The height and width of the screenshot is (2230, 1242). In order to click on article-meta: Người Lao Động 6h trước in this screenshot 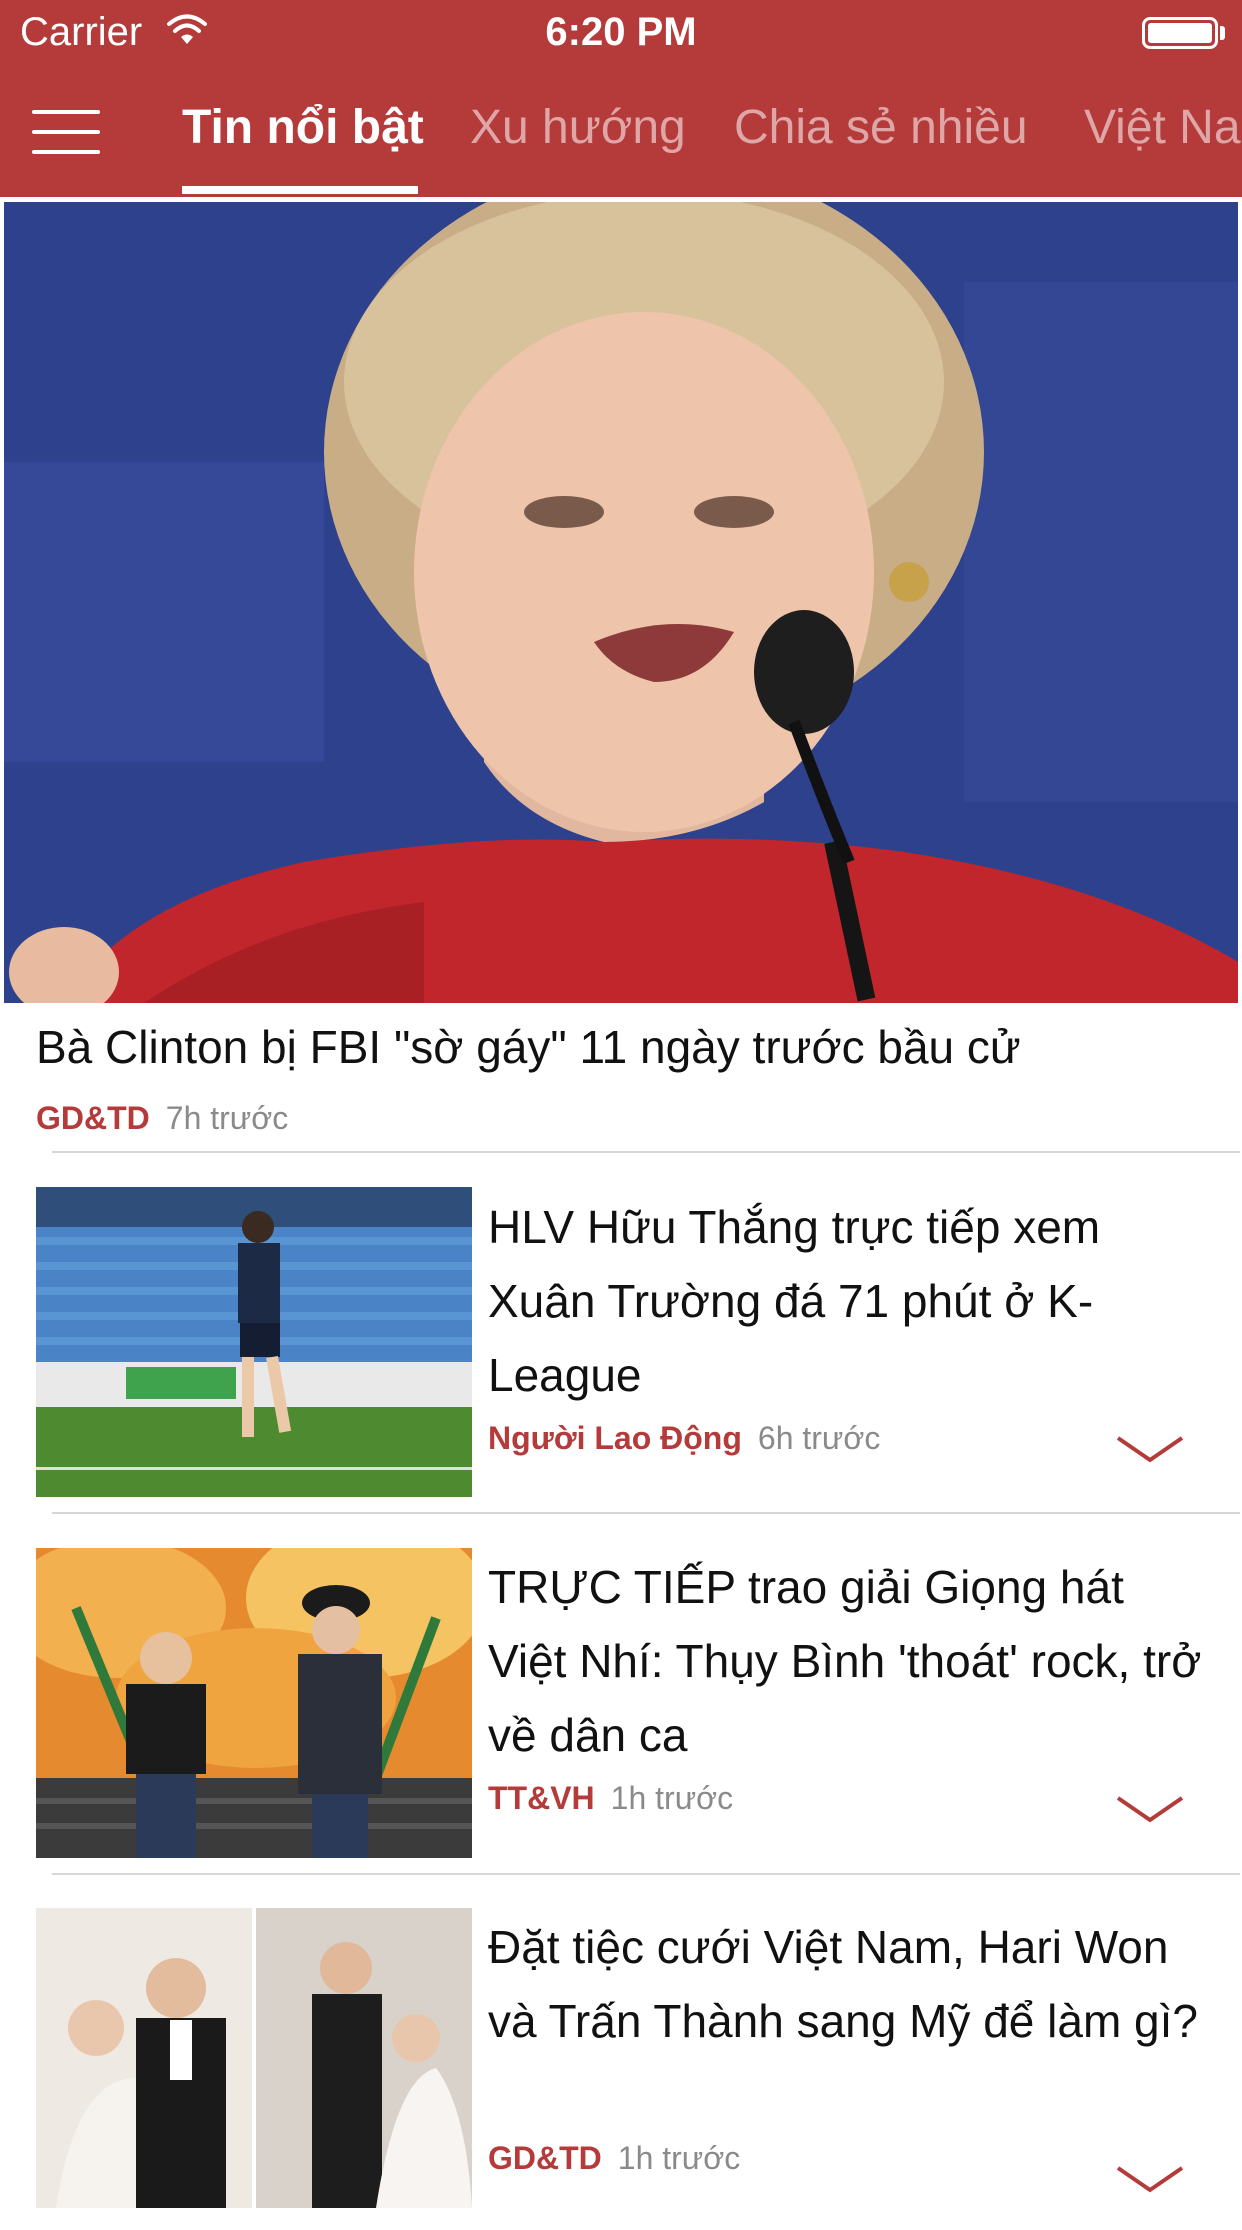, I will do `click(684, 1438)`.